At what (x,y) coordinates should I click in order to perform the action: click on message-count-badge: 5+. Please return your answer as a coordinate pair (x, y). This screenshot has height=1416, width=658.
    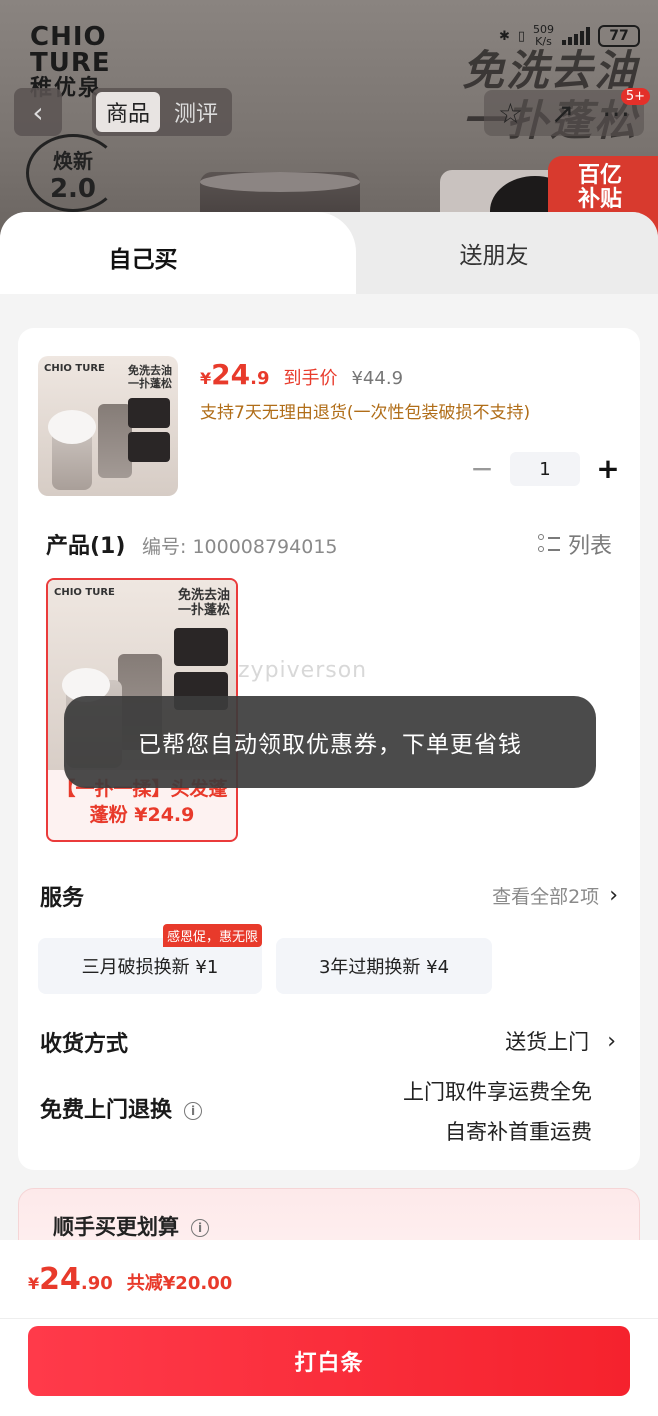
    Looking at the image, I should click on (635, 96).